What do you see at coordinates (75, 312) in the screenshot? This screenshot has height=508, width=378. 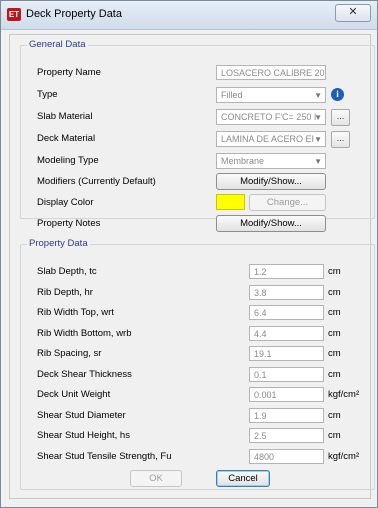 I see `property-row-label: Rib Width Top, wrt` at bounding box center [75, 312].